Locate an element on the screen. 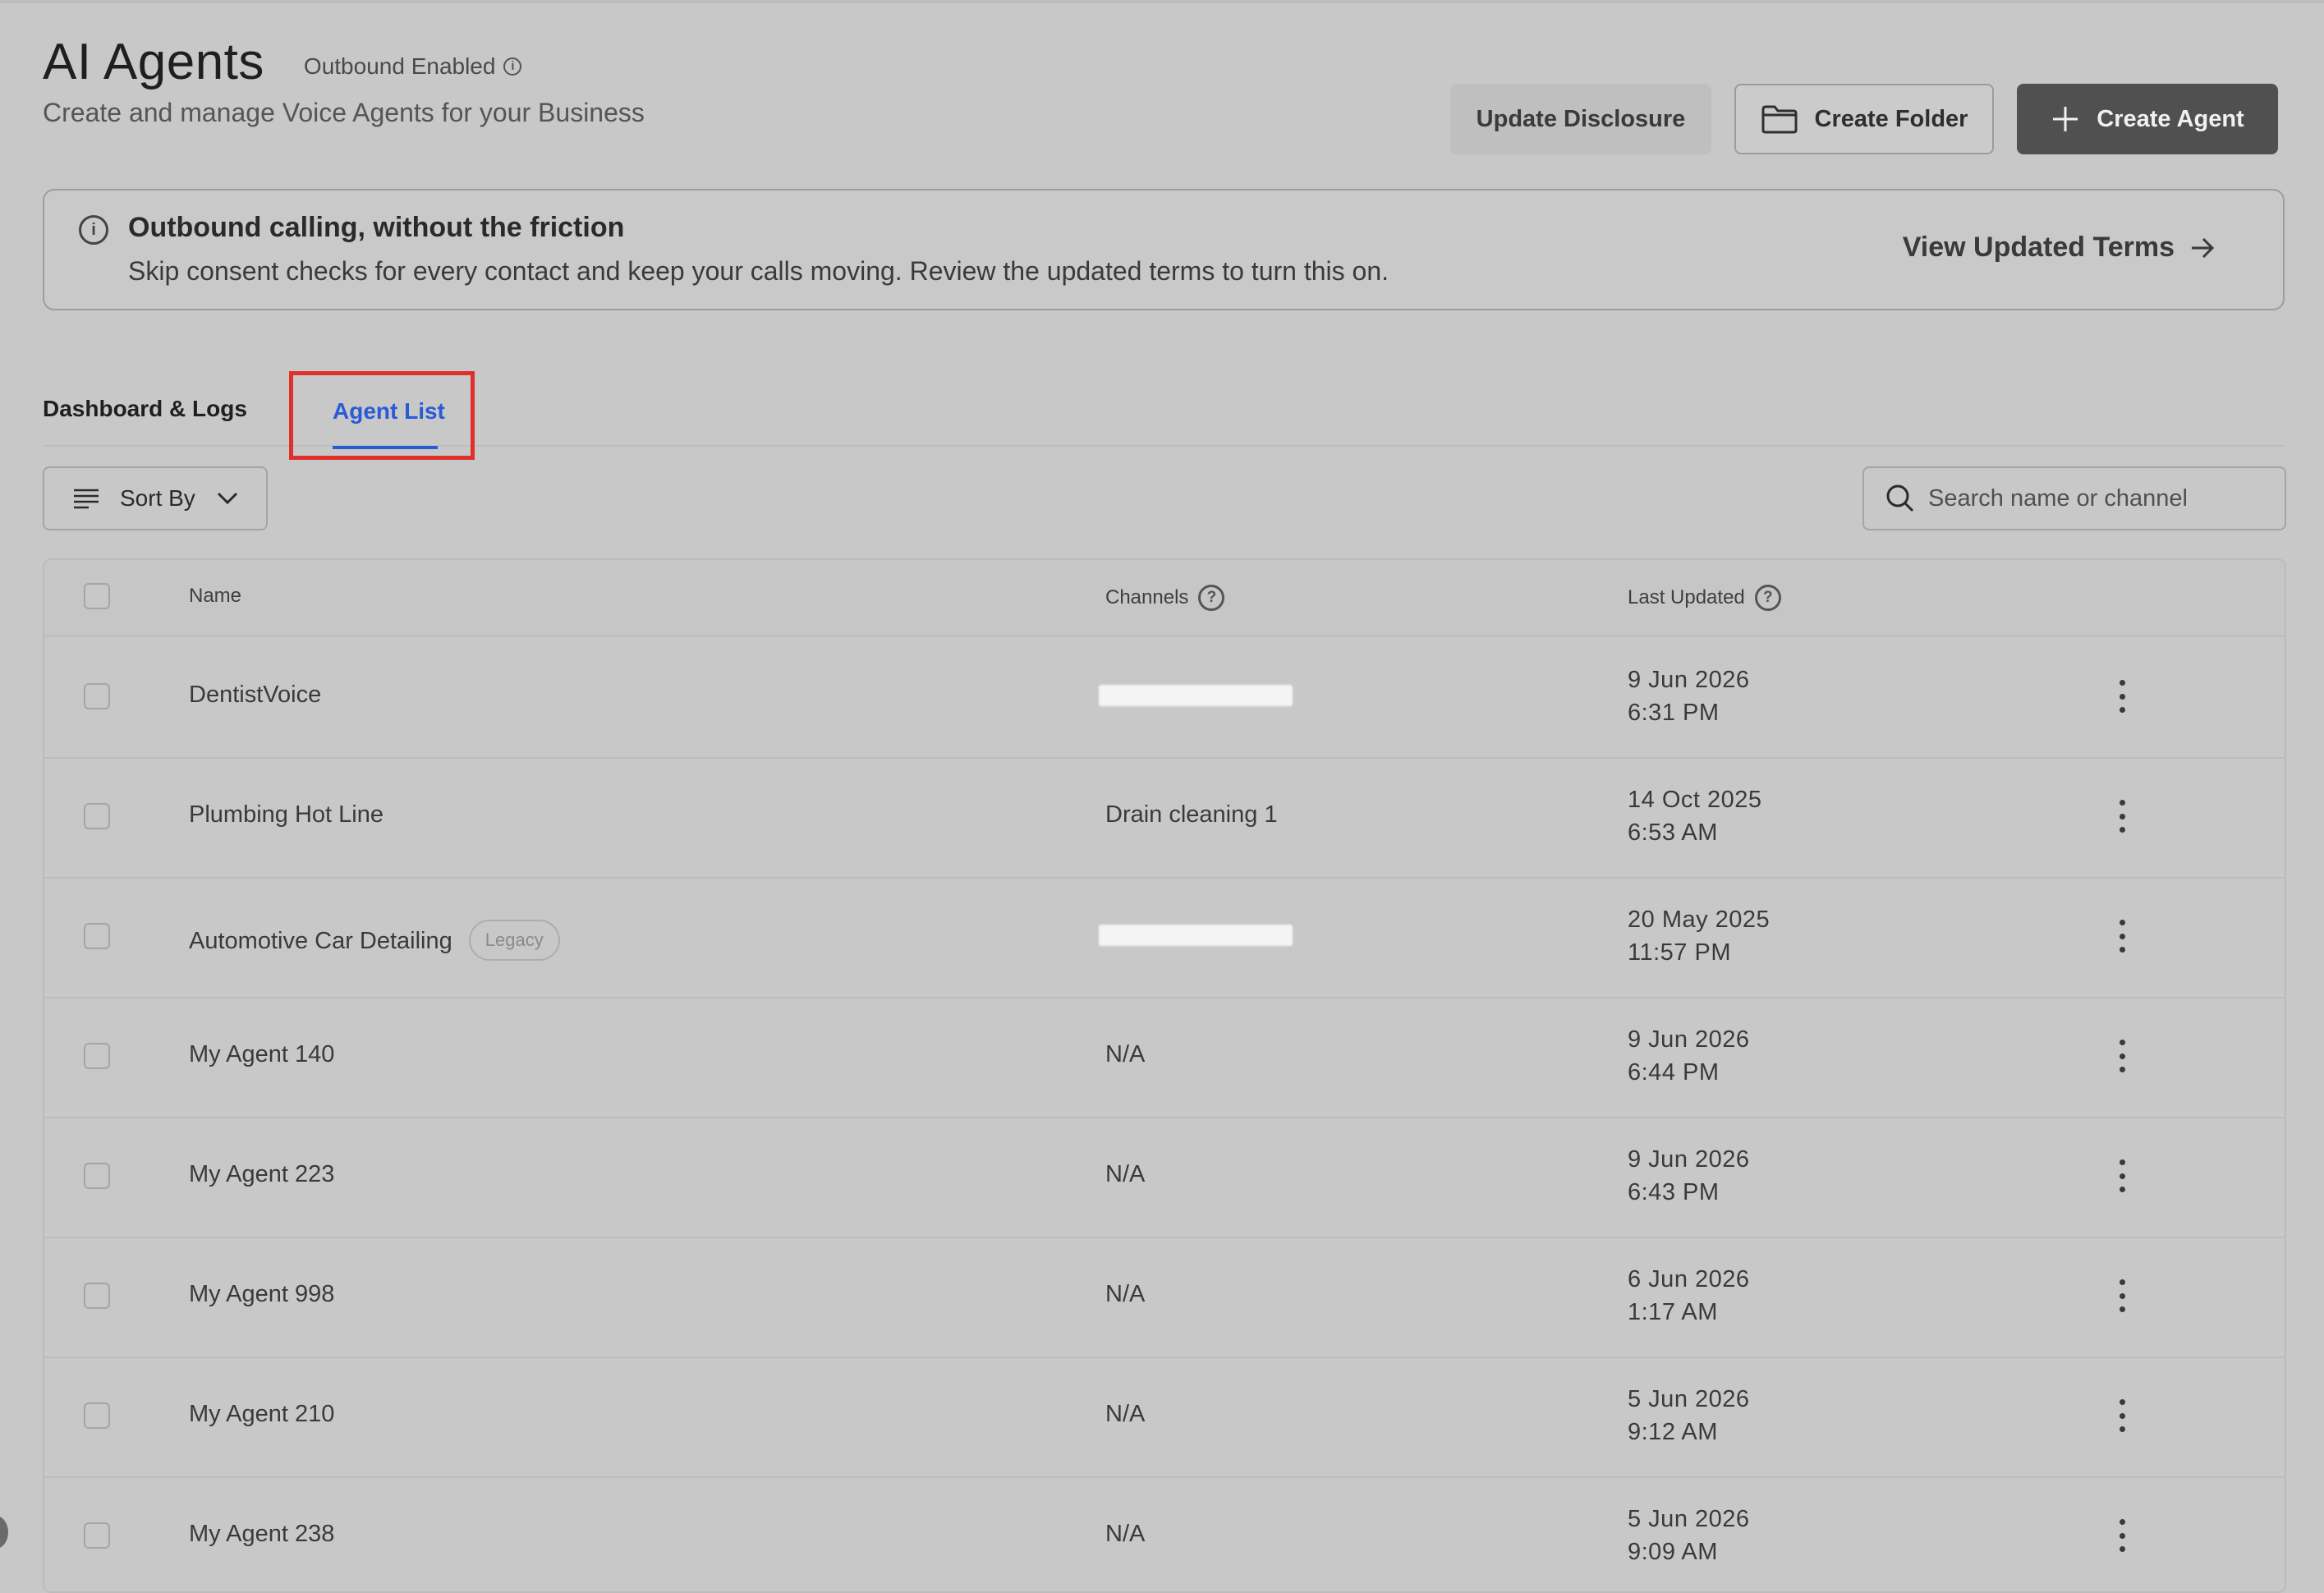 The width and height of the screenshot is (2324, 1593). last-updated-cell: 6 Jun 2026 1:17 AM is located at coordinates (1689, 1296).